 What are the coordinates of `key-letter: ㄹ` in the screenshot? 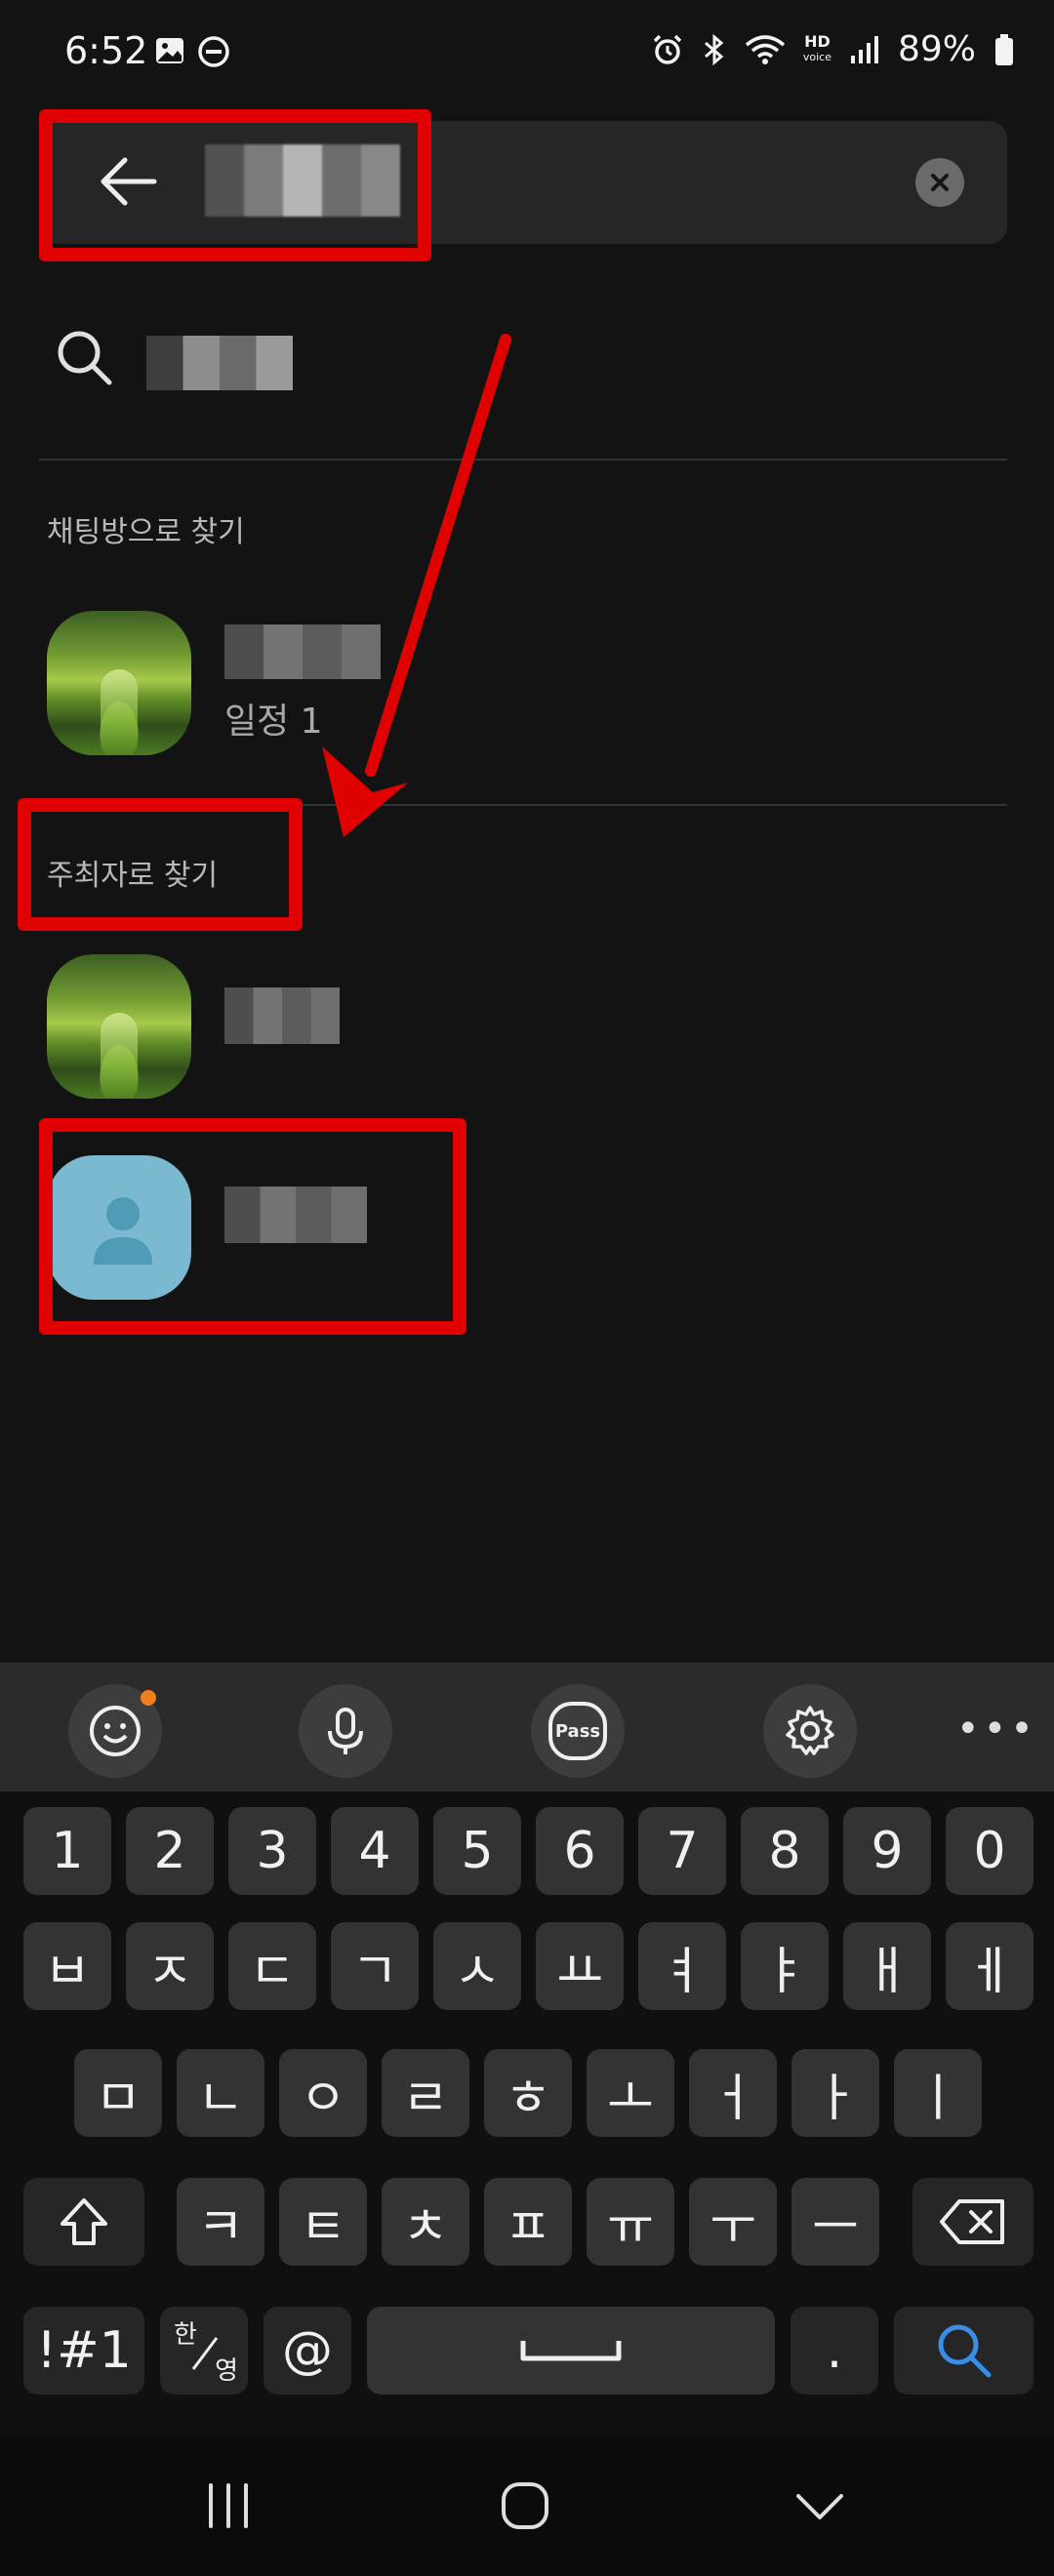 It's located at (425, 2093).